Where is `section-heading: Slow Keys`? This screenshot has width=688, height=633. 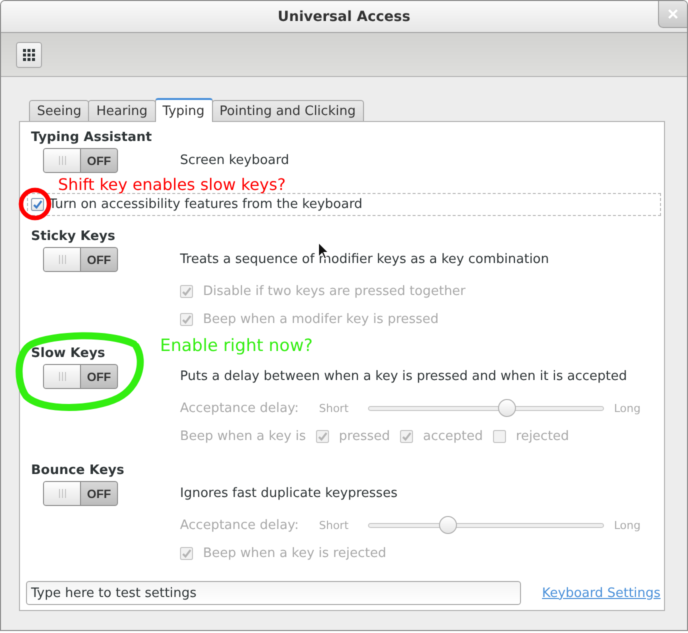
section-heading: Slow Keys is located at coordinates (68, 354).